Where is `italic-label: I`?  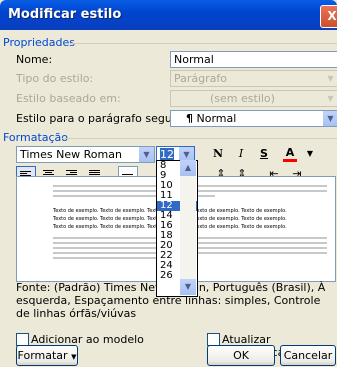
italic-label: I is located at coordinates (241, 153).